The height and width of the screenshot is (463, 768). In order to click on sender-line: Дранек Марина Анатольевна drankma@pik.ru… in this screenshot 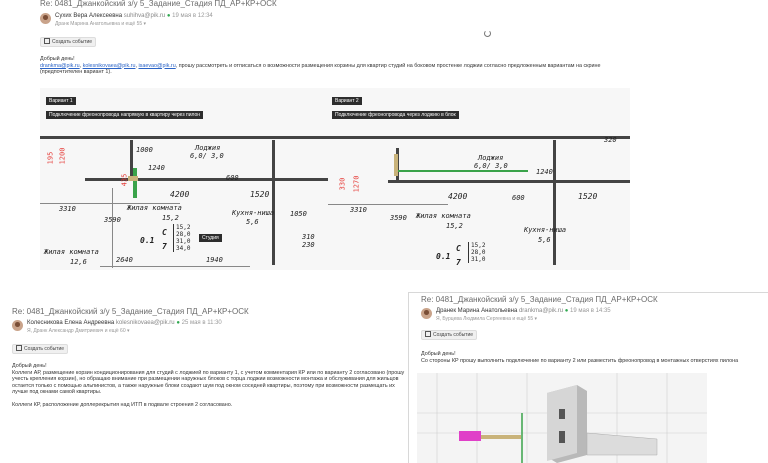, I will do `click(523, 311)`.